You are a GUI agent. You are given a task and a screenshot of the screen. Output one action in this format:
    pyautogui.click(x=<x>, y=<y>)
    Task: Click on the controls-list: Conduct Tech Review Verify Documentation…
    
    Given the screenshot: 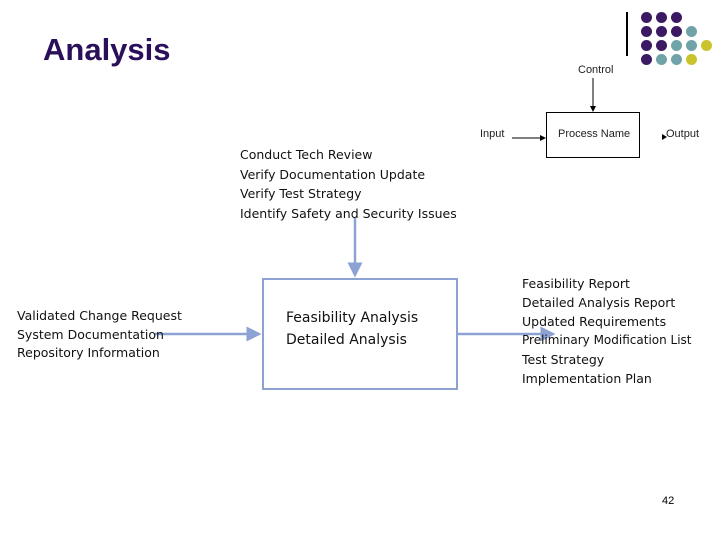 What is the action you would take?
    pyautogui.click(x=348, y=184)
    